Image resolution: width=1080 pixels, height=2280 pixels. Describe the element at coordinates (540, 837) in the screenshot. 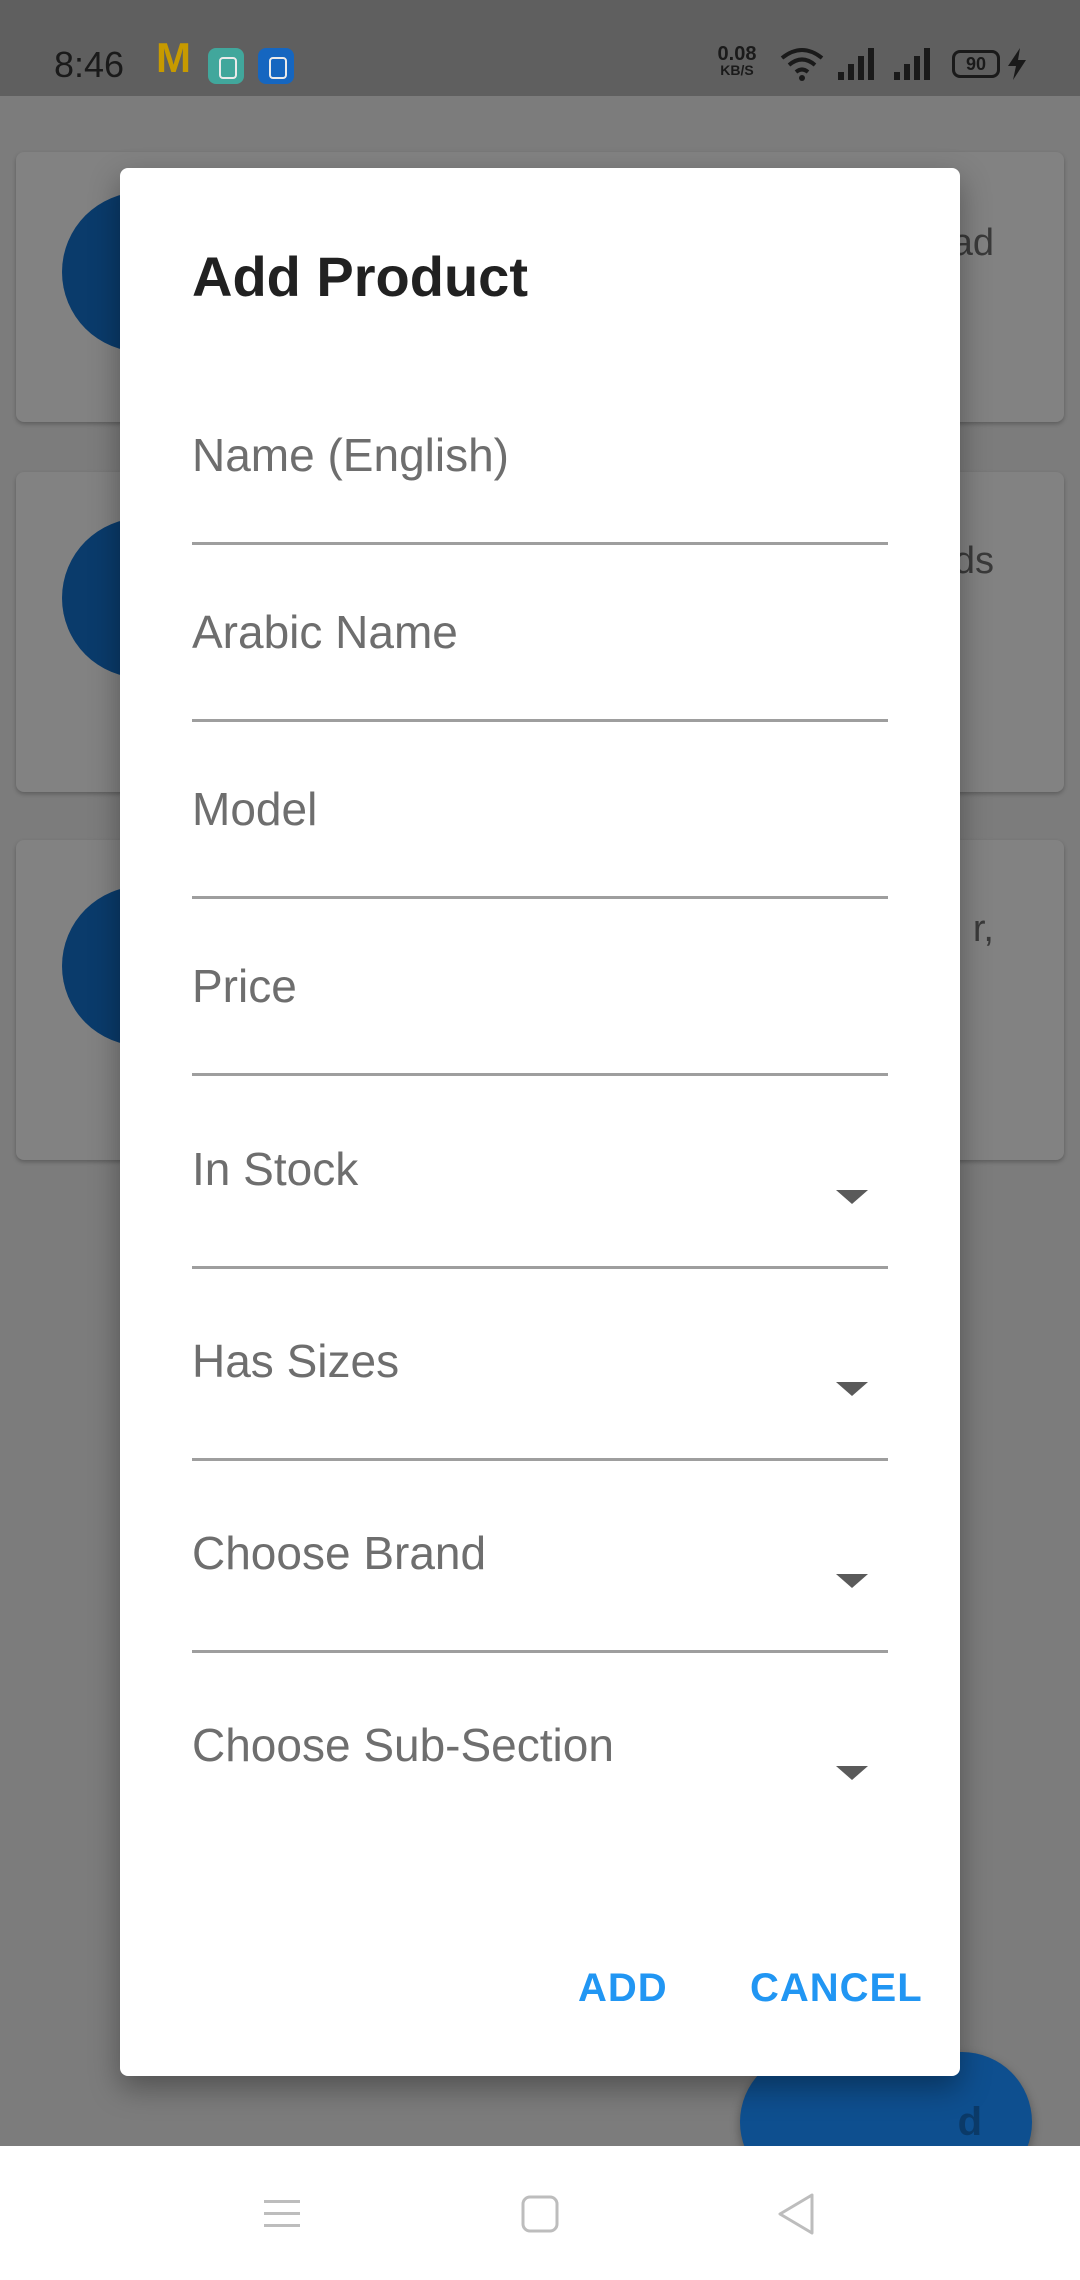

I see `model-field: Model` at that location.